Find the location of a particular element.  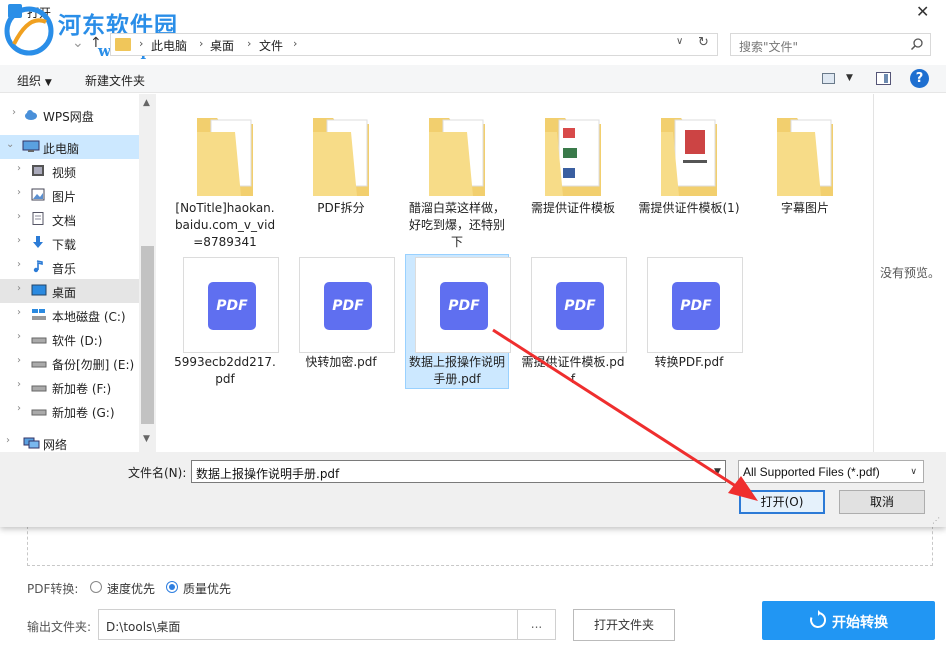

download-icon is located at coordinates (38, 242).